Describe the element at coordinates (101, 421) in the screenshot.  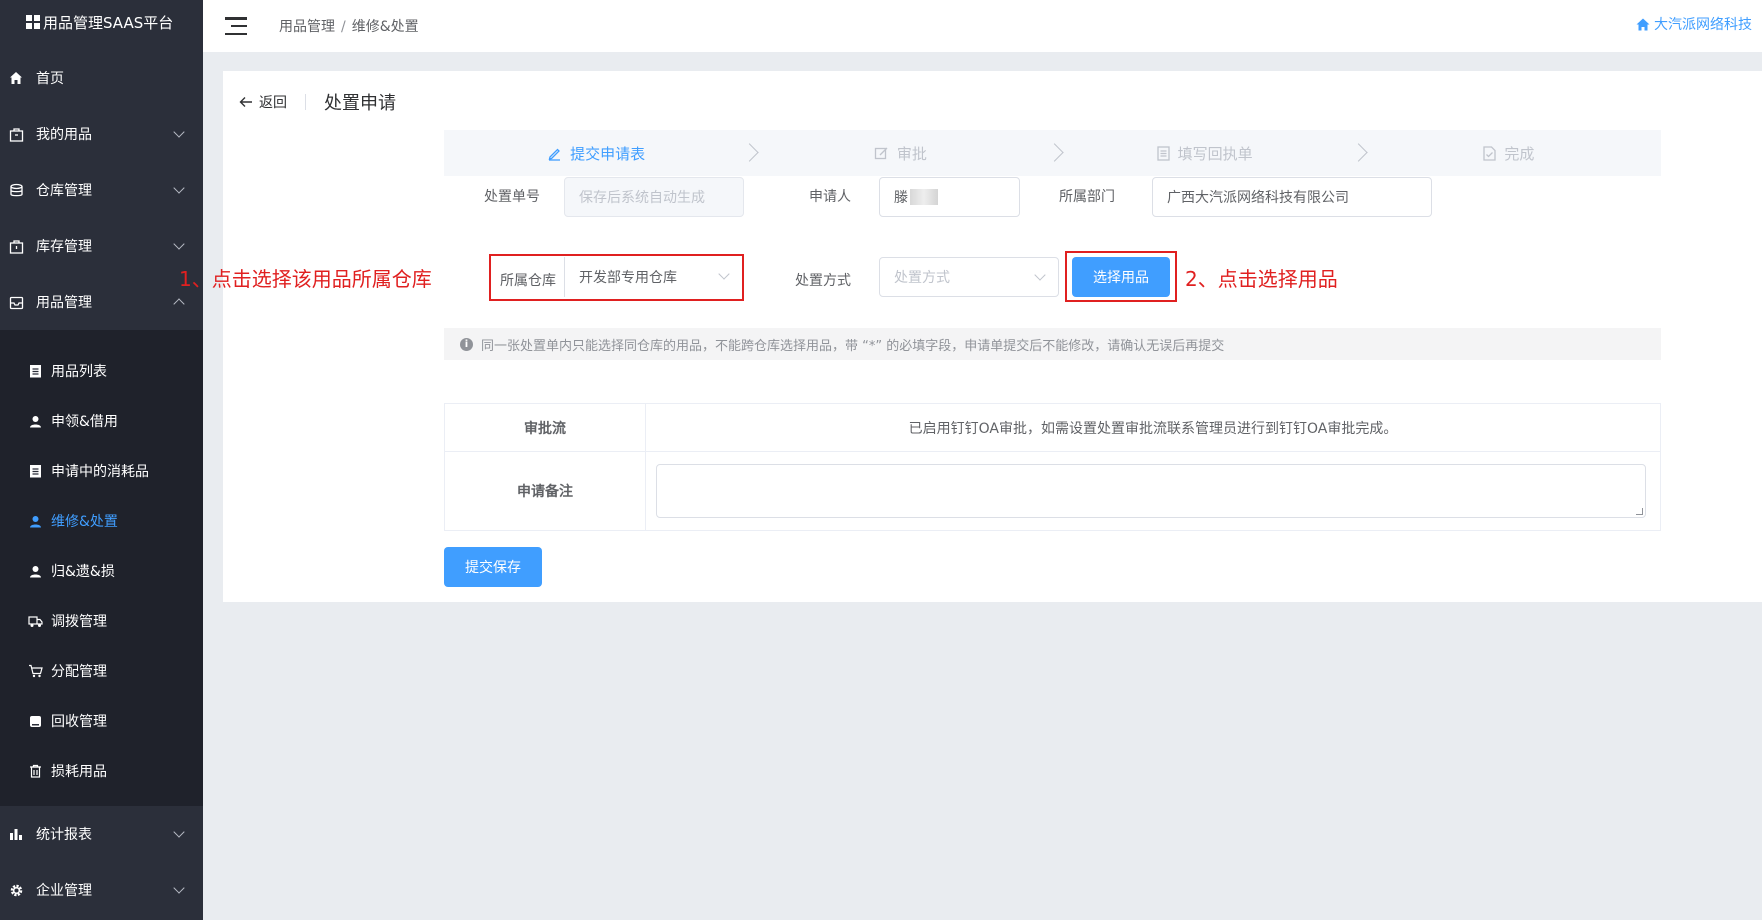
I see `sidebar-item-apply-borrow: 申领&借用` at that location.